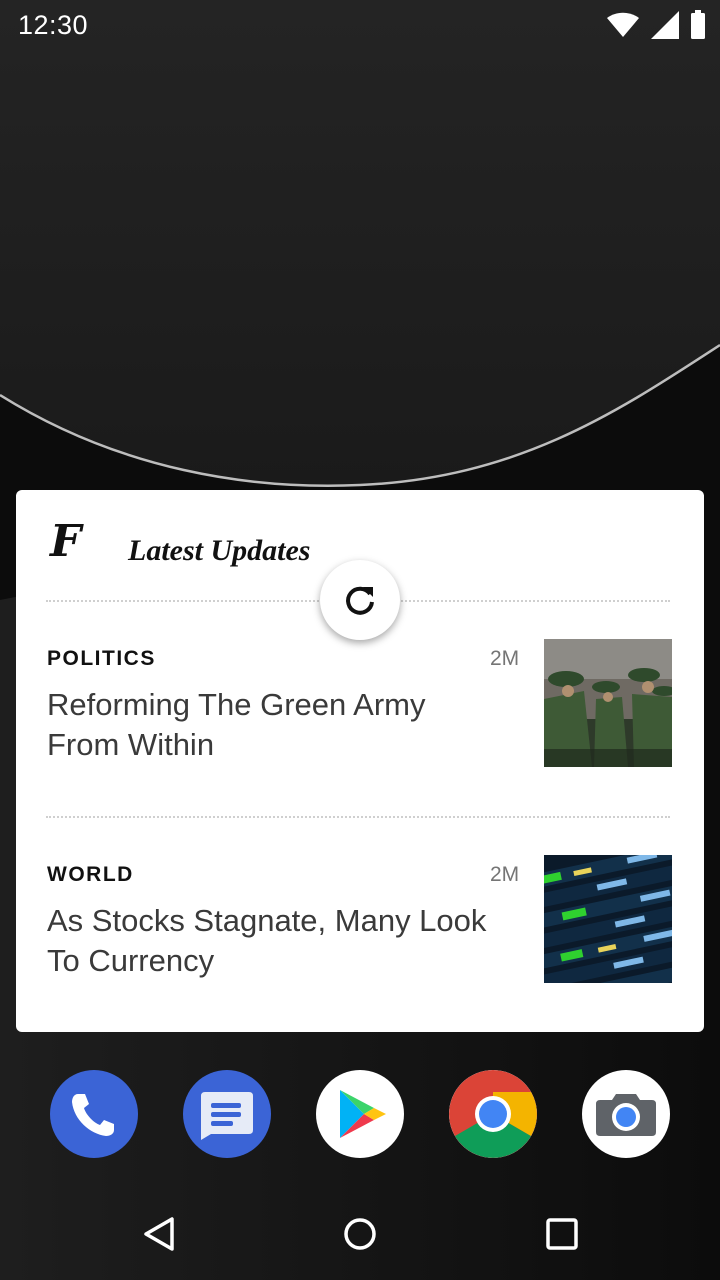 This screenshot has width=720, height=1280. I want to click on article-headline: Reforming The Green Army From Within, so click(236, 724).